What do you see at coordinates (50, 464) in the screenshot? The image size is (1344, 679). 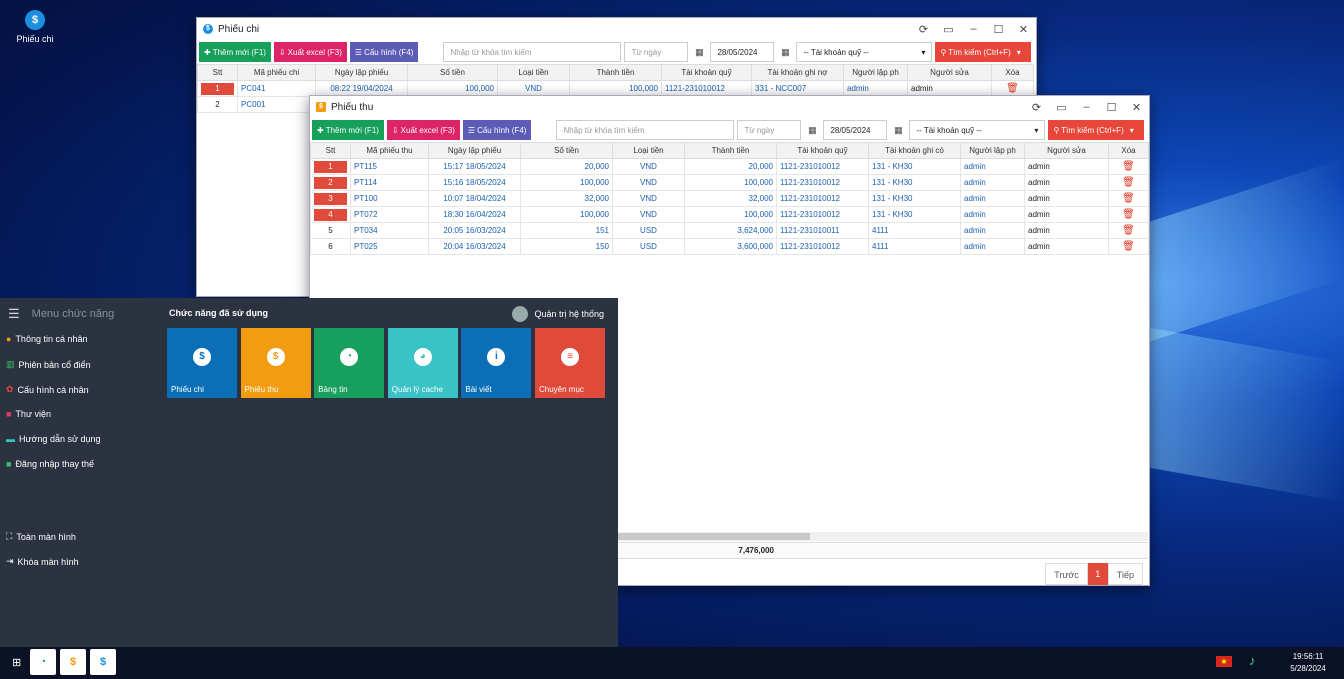 I see `menu-item: ■ Đăng nhập thay thế` at bounding box center [50, 464].